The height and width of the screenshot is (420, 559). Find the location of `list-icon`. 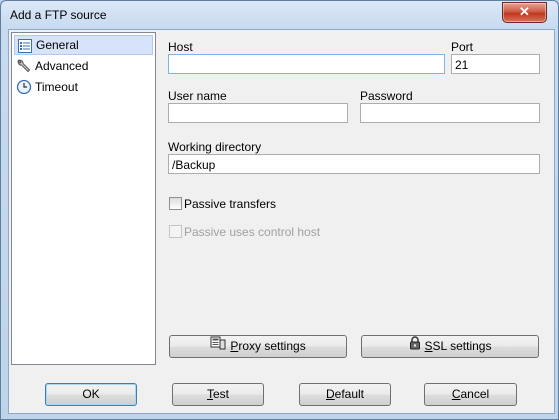

list-icon is located at coordinates (25, 46).